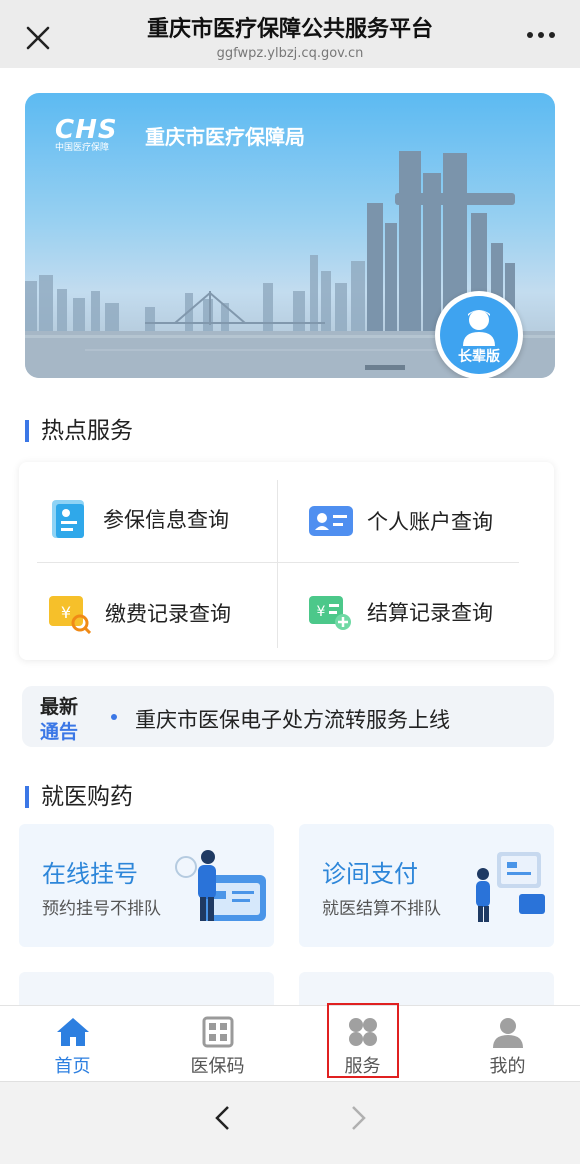  What do you see at coordinates (223, 1118) in the screenshot?
I see `back-arrow-icon` at bounding box center [223, 1118].